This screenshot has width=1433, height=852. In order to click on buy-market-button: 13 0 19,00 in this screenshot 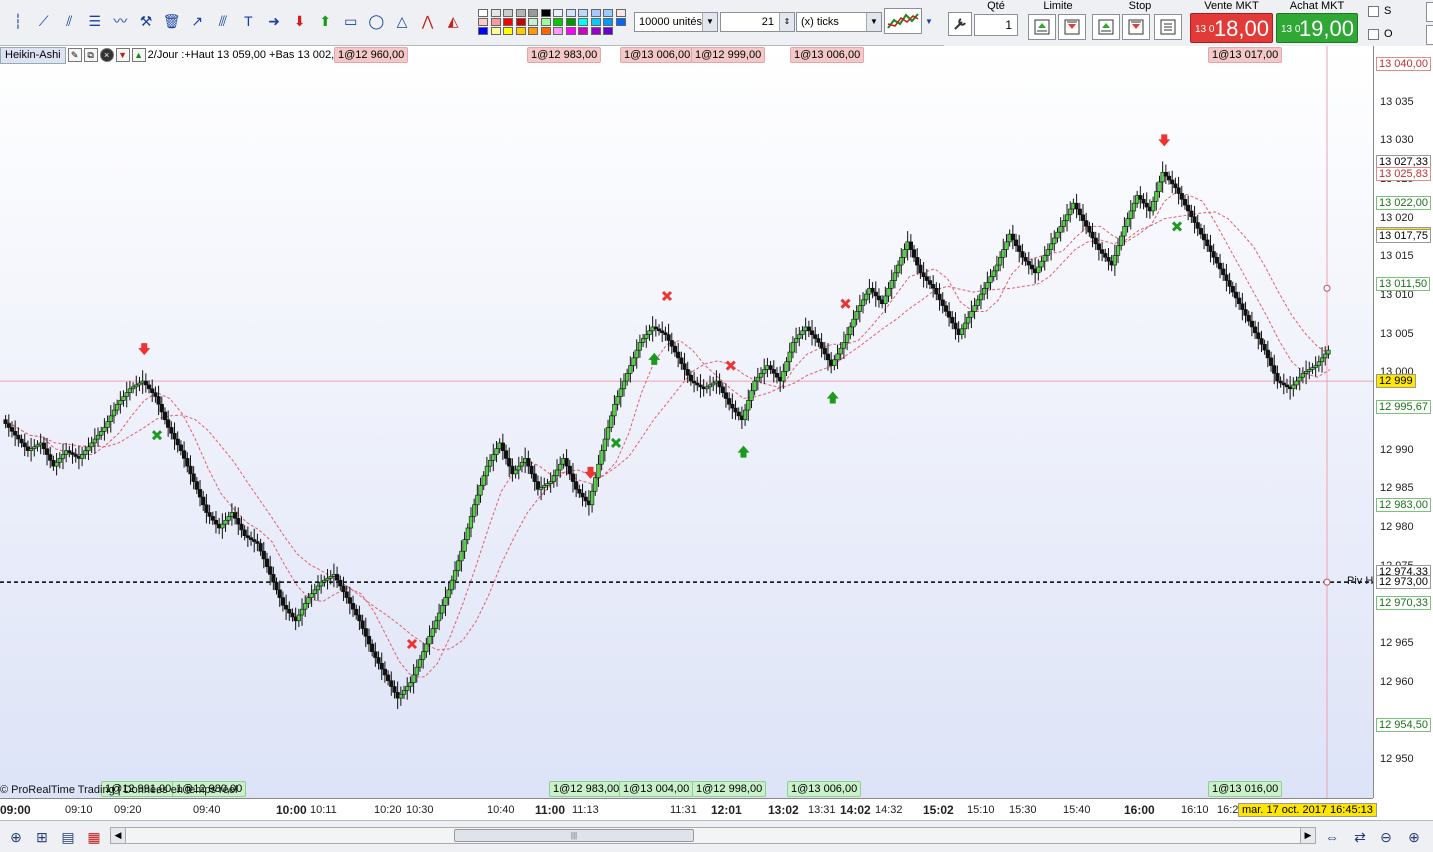, I will do `click(1317, 28)`.